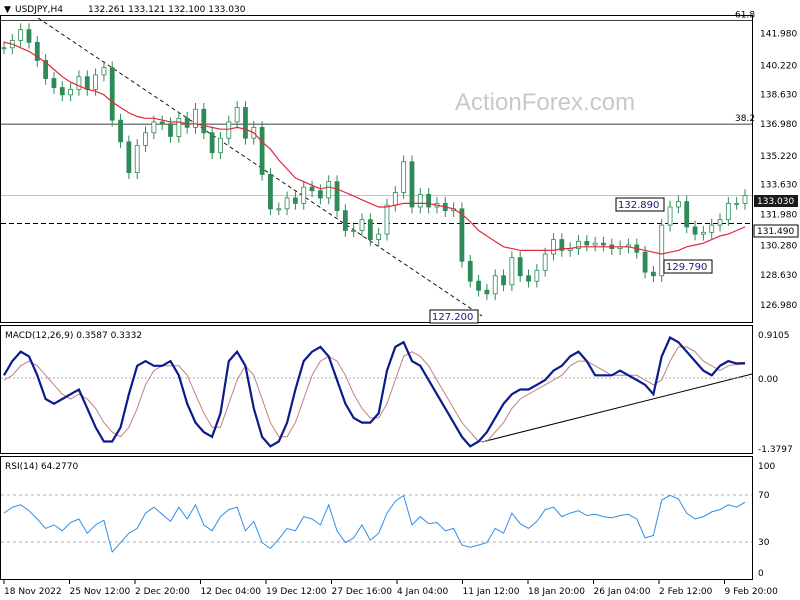 Image resolution: width=800 pixels, height=600 pixels. I want to click on macd-tick-bottom: -1.3797, so click(775, 450).